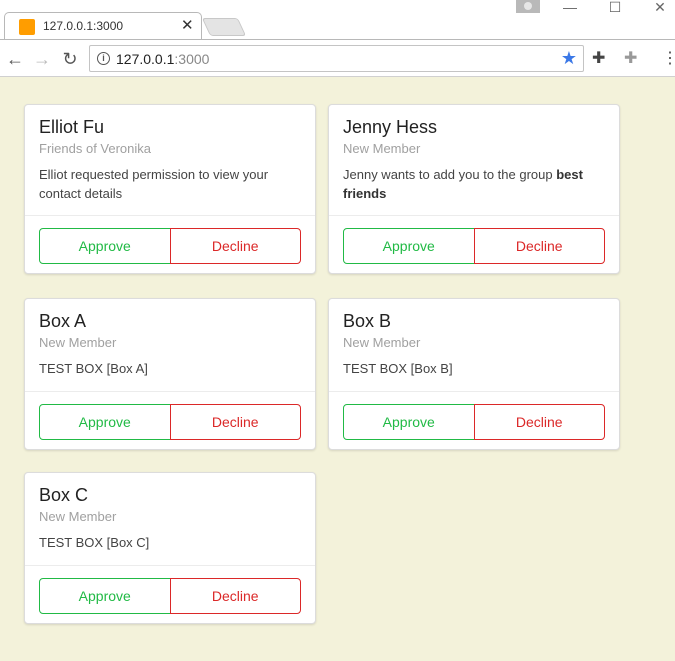 This screenshot has width=675, height=661. Describe the element at coordinates (27, 27) in the screenshot. I see `favicon-icon` at that location.